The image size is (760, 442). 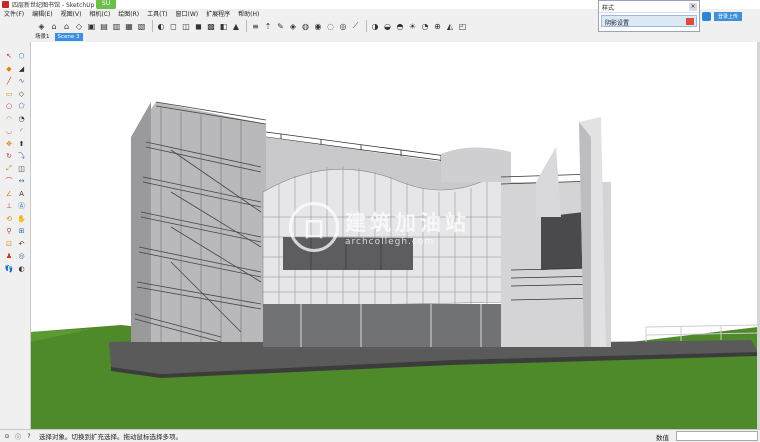 What do you see at coordinates (9, 94) in the screenshot?
I see `rectangle-icon: ▭` at bounding box center [9, 94].